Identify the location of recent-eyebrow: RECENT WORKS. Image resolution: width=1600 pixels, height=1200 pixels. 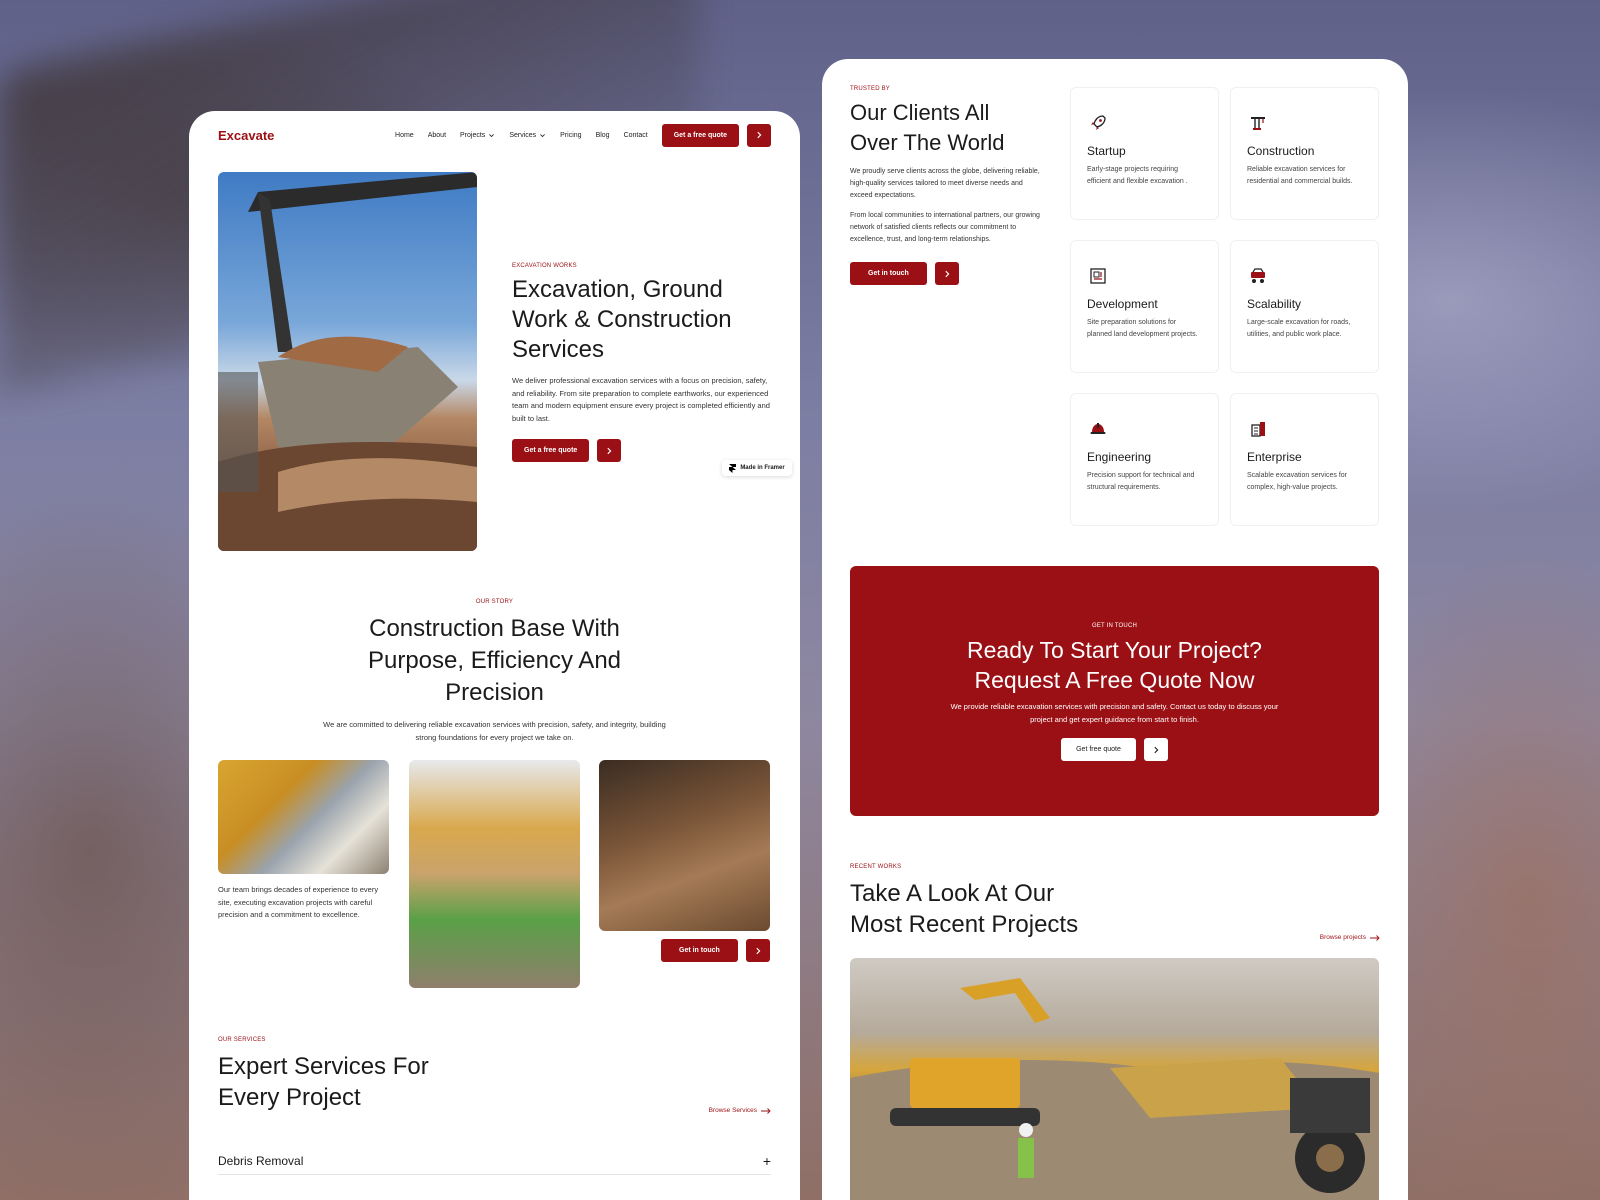
(876, 867).